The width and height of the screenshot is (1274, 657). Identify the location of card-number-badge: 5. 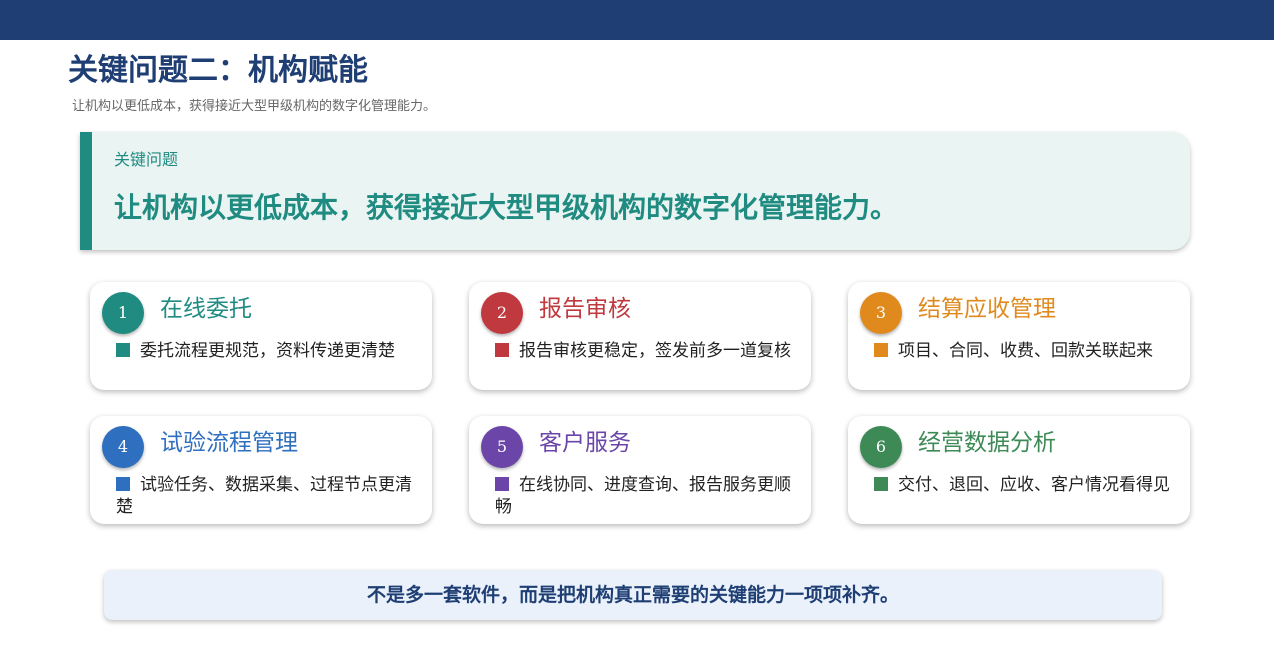
(502, 447).